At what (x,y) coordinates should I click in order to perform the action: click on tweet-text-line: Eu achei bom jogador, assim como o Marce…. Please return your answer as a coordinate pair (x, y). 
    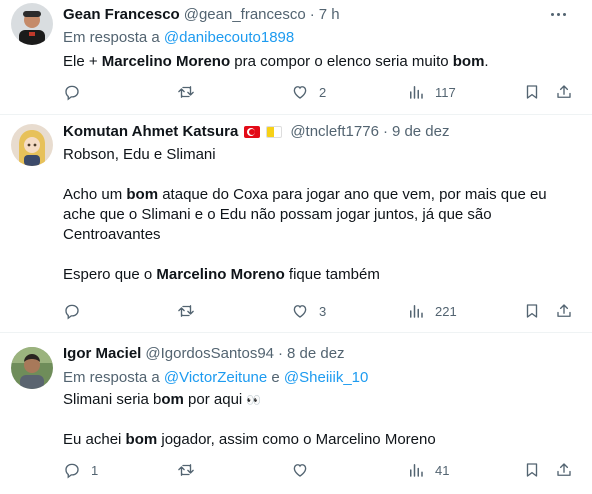
    Looking at the image, I should click on (320, 440).